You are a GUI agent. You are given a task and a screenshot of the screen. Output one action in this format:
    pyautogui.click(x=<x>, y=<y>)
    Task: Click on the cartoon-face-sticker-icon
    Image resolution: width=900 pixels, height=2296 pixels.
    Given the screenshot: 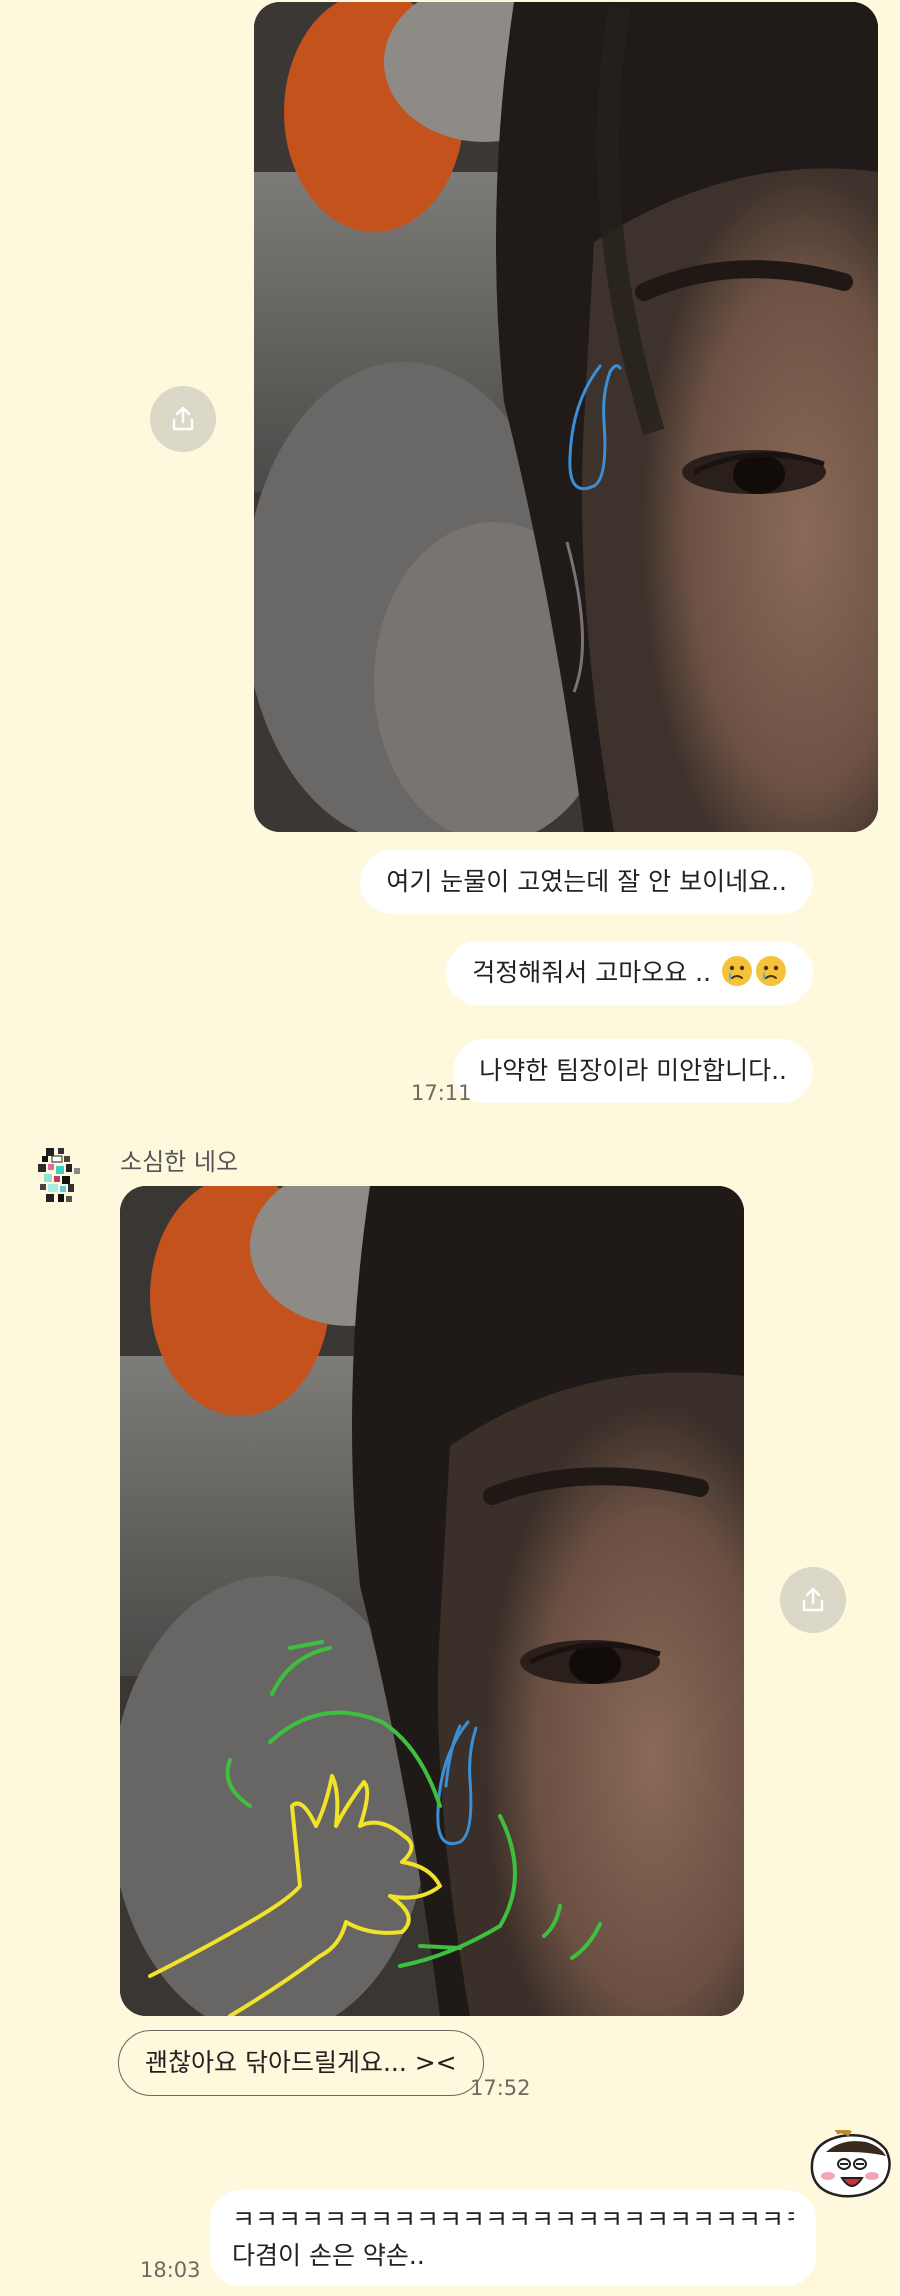 What is the action you would take?
    pyautogui.click(x=850, y=2162)
    